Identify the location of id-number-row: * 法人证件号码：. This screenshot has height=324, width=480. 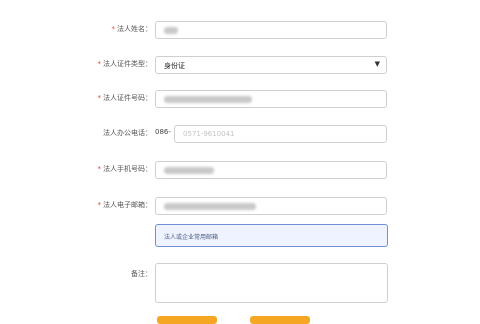
(240, 100).